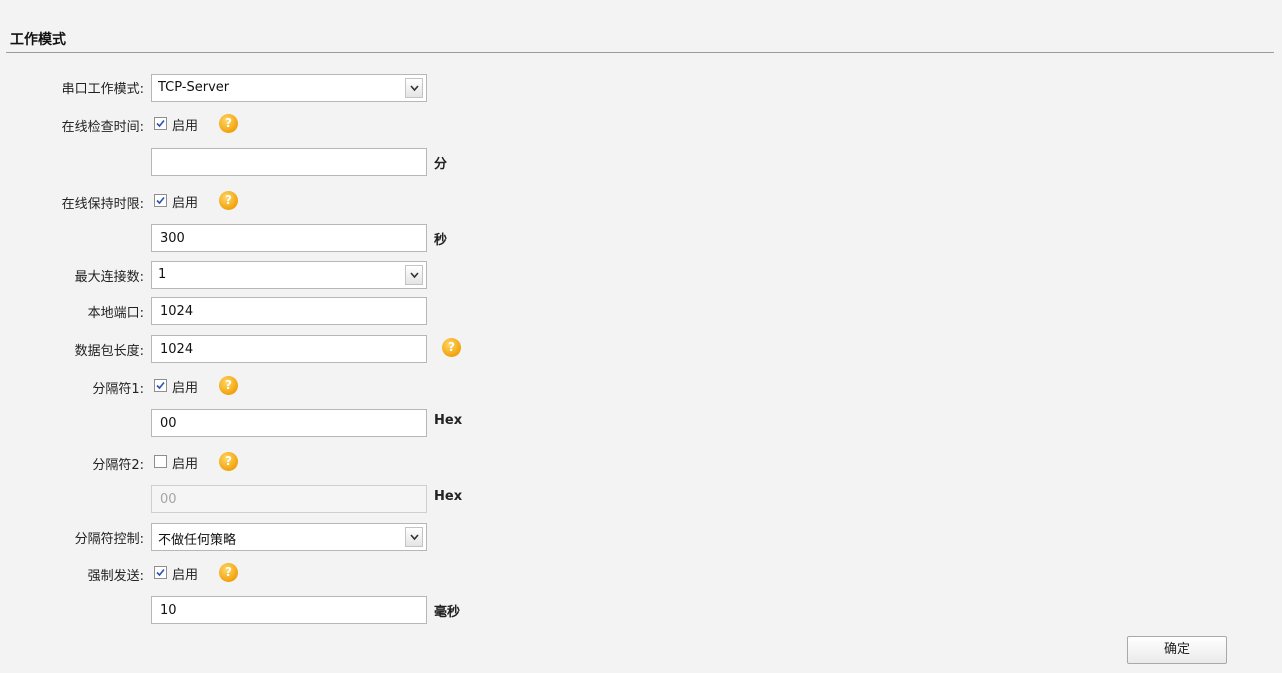  Describe the element at coordinates (441, 164) in the screenshot. I see `online-check-unit: 分` at that location.